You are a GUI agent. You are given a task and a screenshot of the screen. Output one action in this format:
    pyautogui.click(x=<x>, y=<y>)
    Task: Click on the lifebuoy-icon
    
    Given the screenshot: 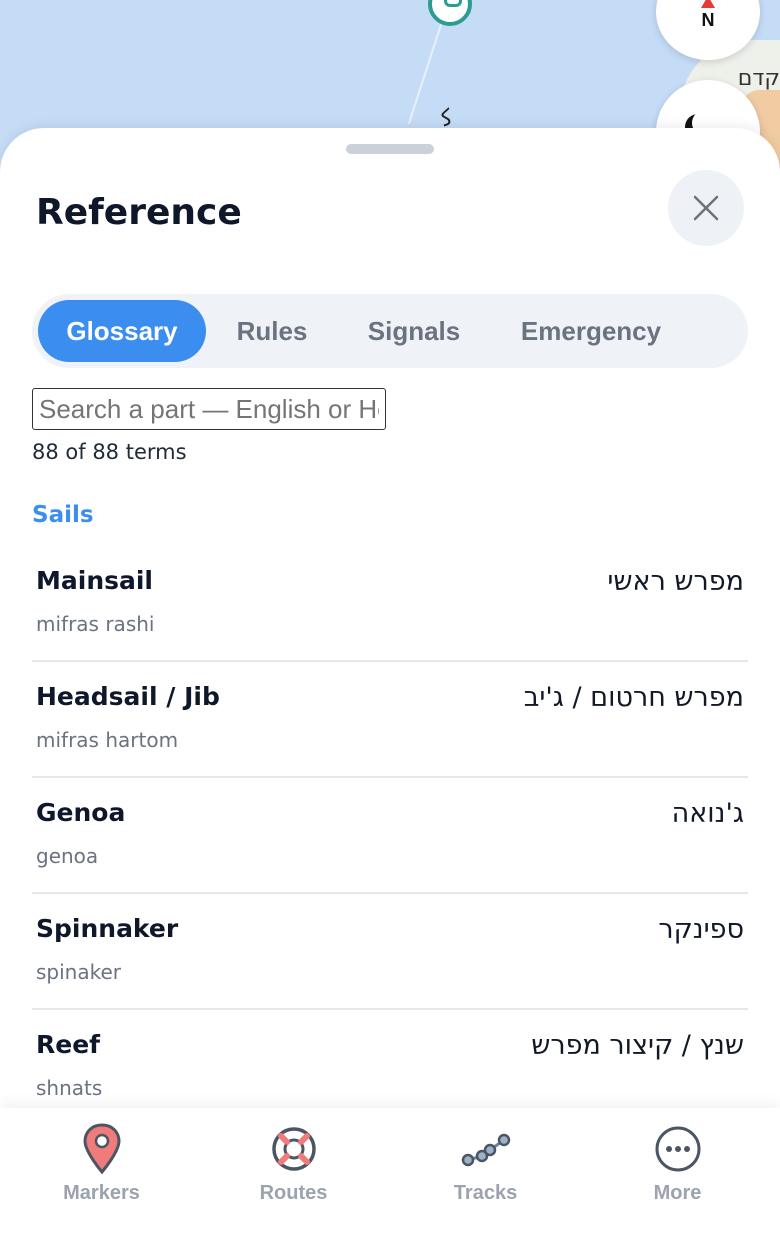 What is the action you would take?
    pyautogui.click(x=293, y=1149)
    